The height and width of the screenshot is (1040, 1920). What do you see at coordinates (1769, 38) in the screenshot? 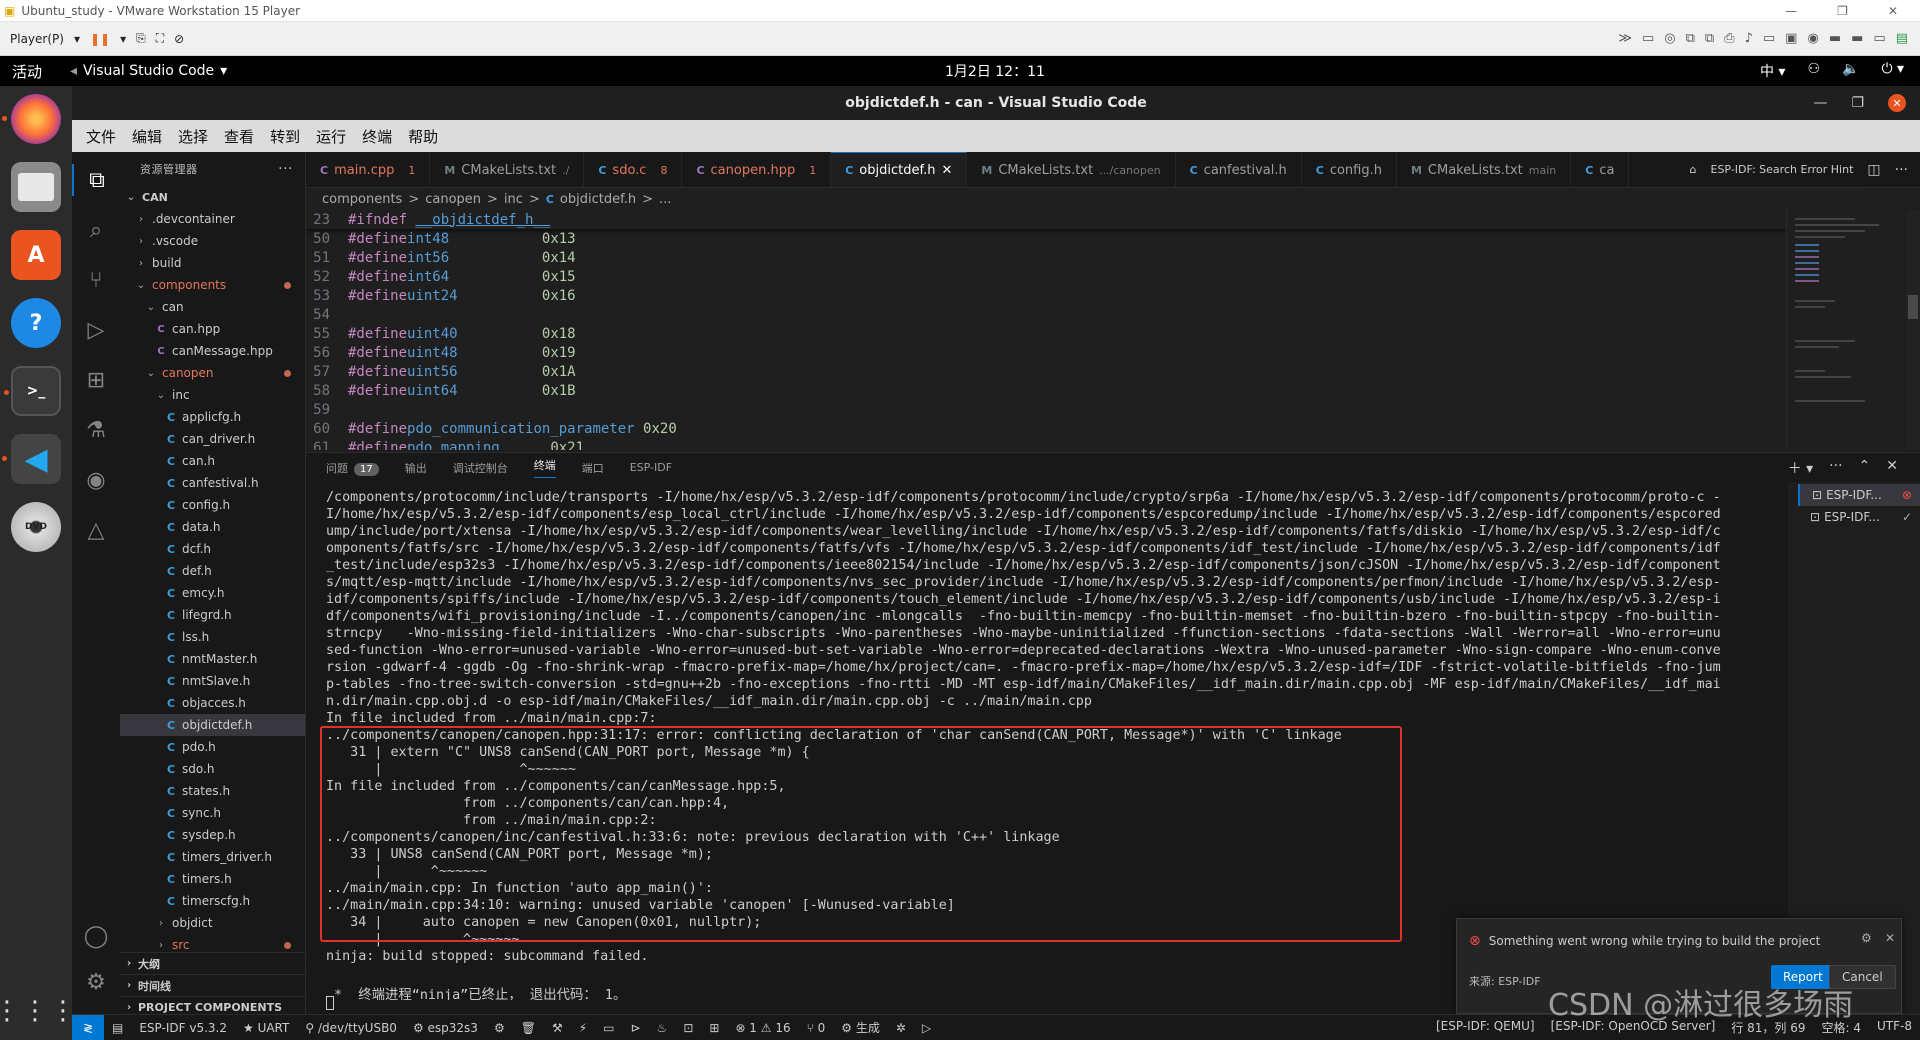
I see `device-display-icon: ▭` at bounding box center [1769, 38].